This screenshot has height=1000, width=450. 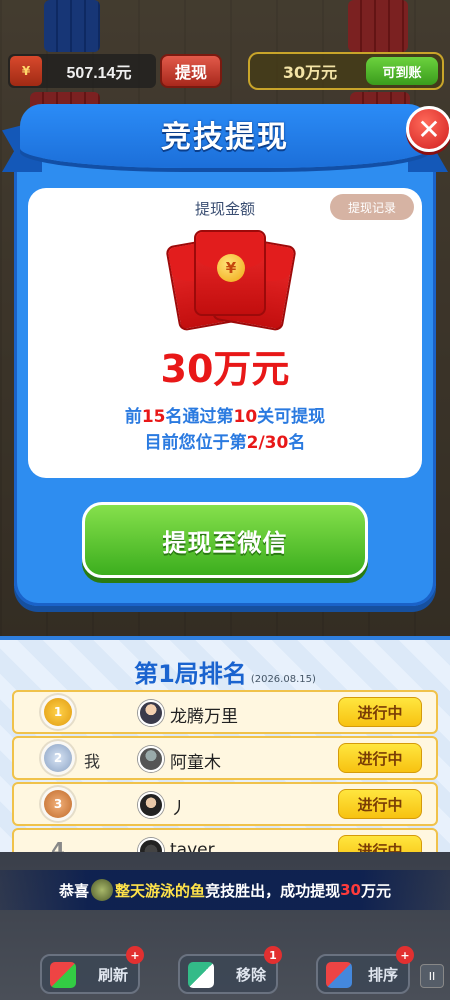 What do you see at coordinates (231, 268) in the screenshot?
I see `yuan-coin-icon: ¥` at bounding box center [231, 268].